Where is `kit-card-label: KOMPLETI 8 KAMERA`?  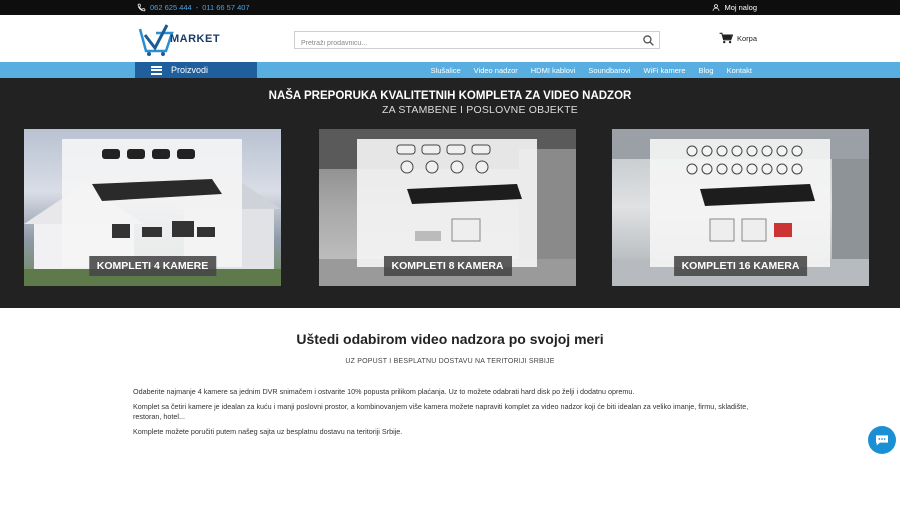 kit-card-label: KOMPLETI 8 KAMERA is located at coordinates (447, 266).